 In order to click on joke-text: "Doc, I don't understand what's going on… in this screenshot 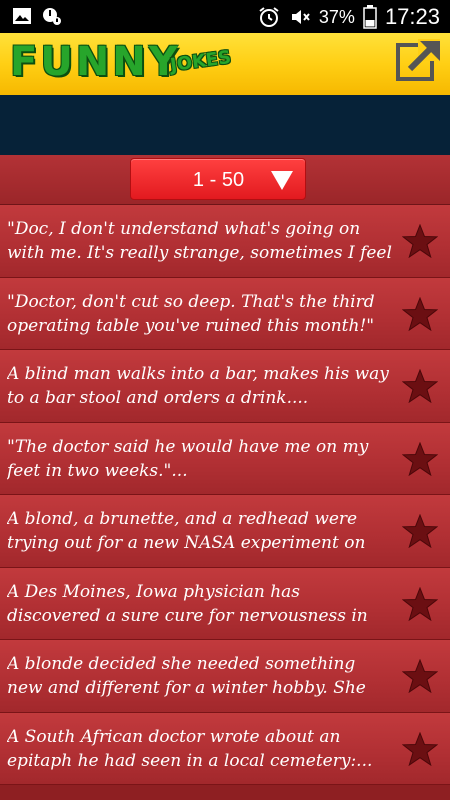, I will do `click(199, 241)`.